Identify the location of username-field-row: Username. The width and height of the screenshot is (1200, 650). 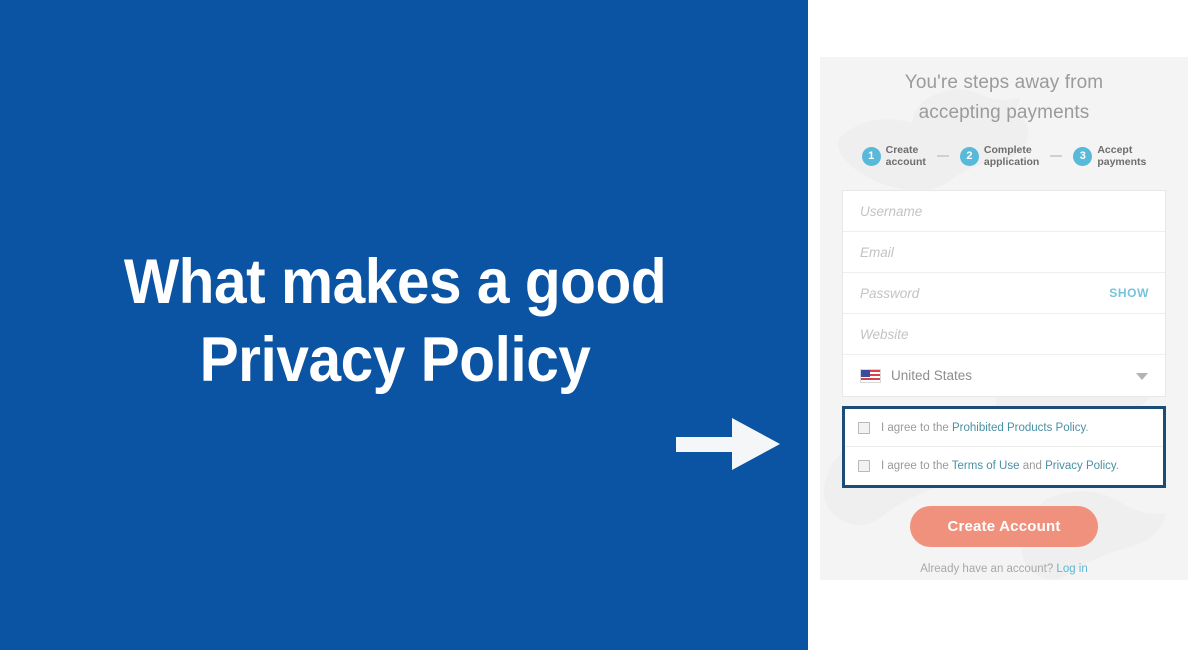
(1004, 211).